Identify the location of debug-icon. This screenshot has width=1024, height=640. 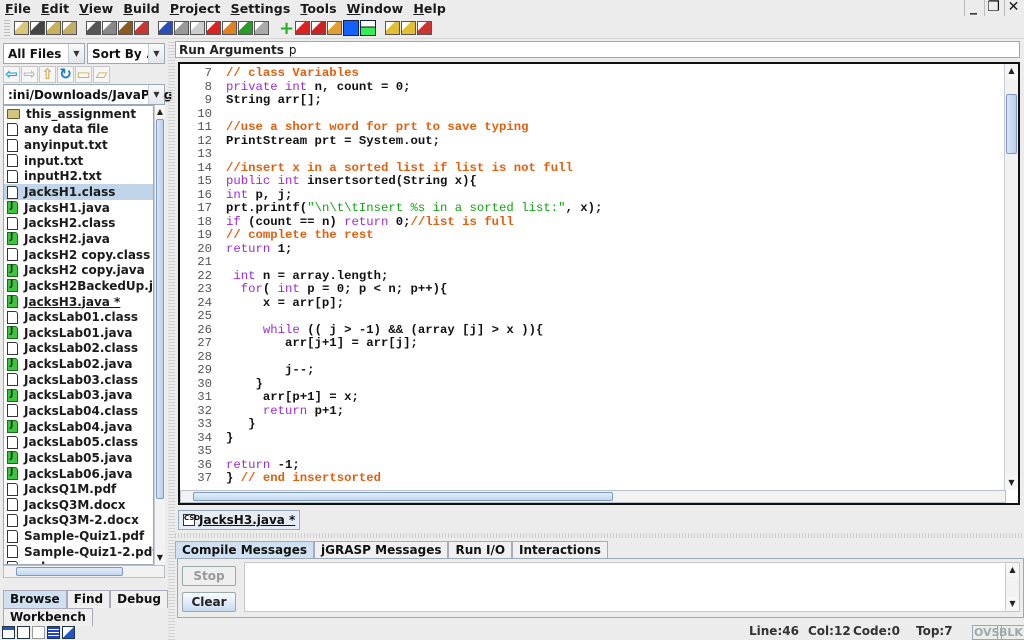
(318, 27).